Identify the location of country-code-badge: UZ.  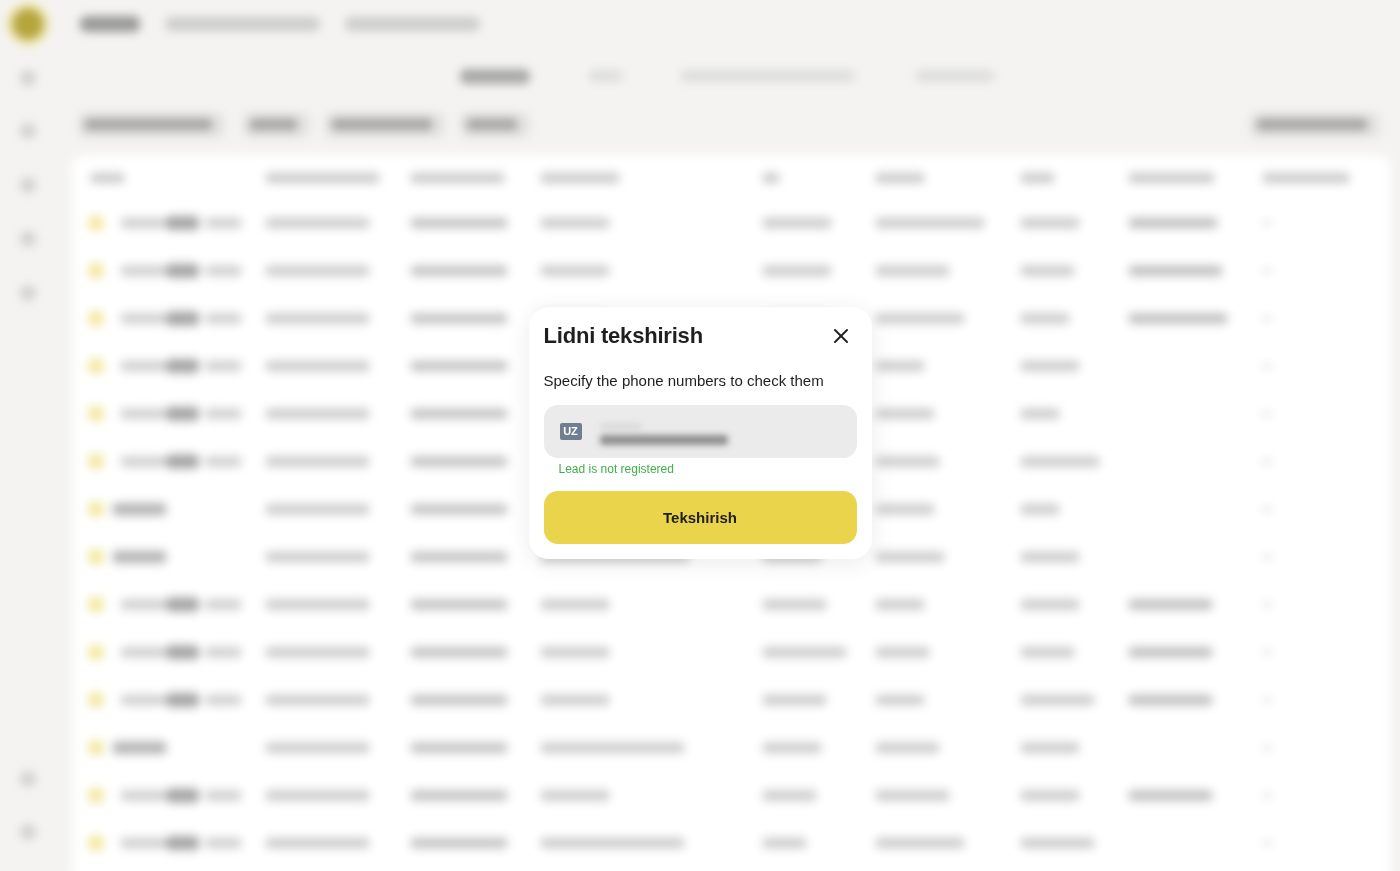
(570, 431).